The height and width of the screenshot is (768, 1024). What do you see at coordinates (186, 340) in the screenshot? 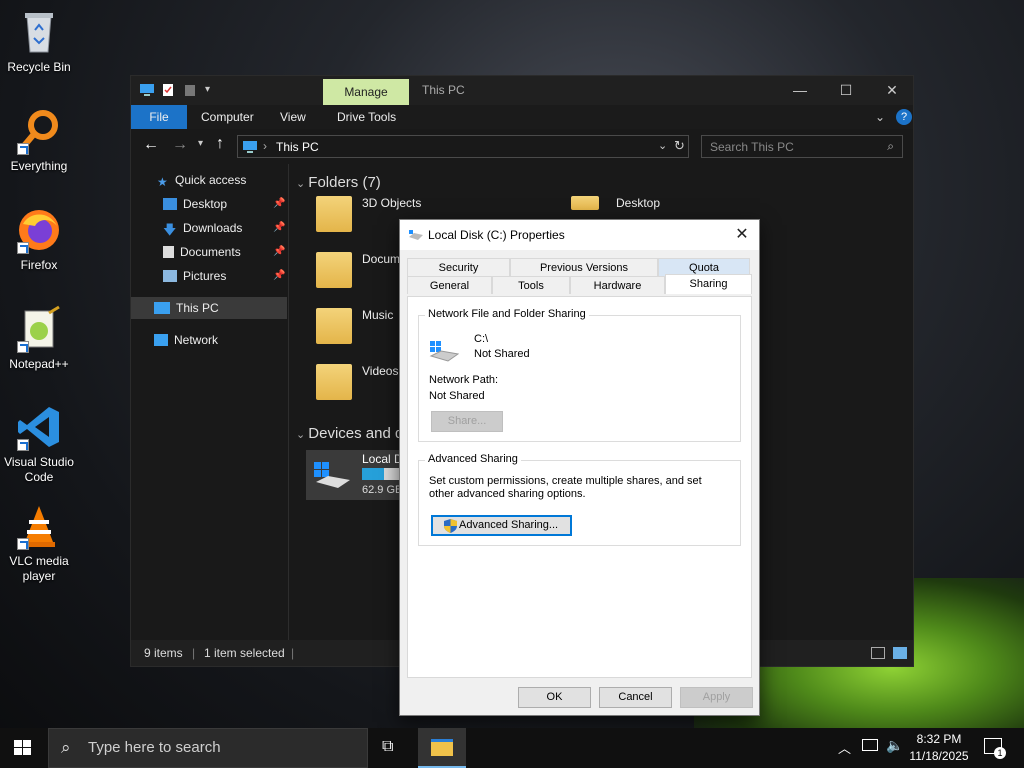
I see `nav-item-network: Network` at bounding box center [186, 340].